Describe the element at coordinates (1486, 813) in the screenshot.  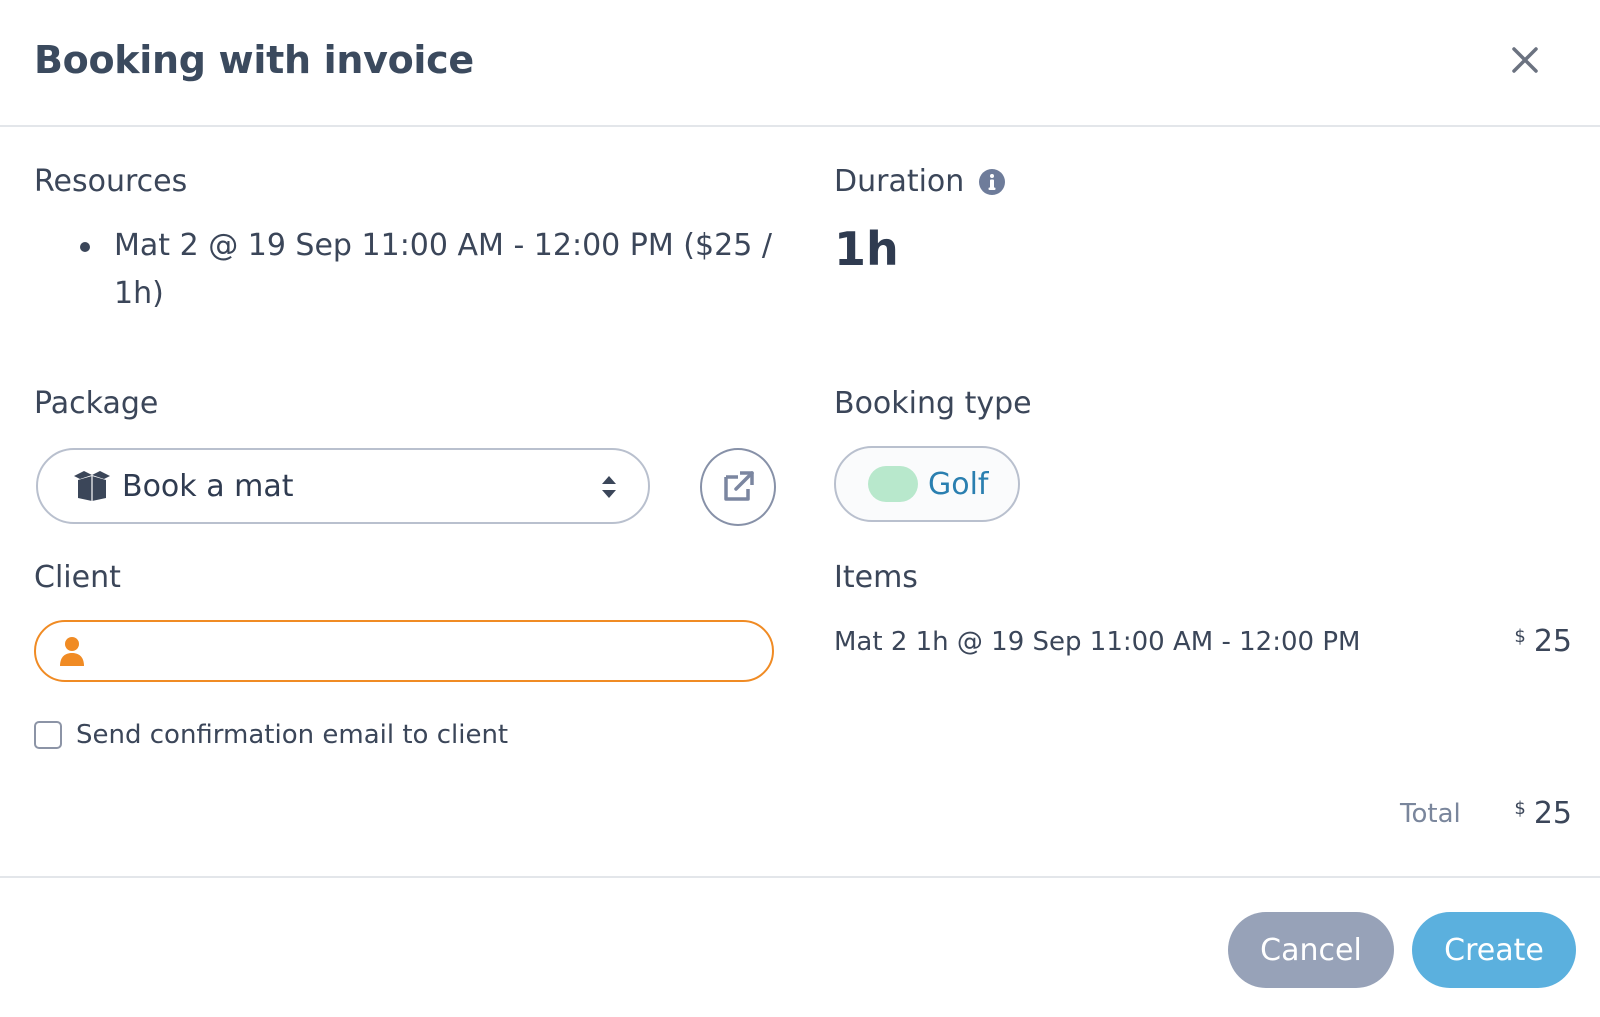
I see `total-row: Total $ 25` at that location.